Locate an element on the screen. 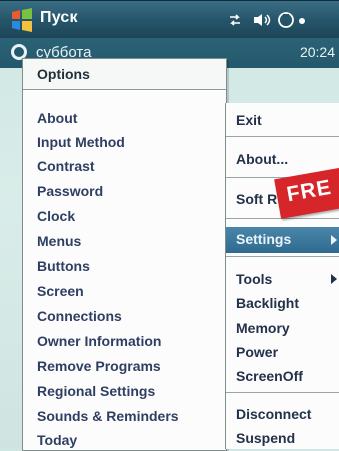 The width and height of the screenshot is (339, 451). side-item-disconnect: Disconnect is located at coordinates (273, 414).